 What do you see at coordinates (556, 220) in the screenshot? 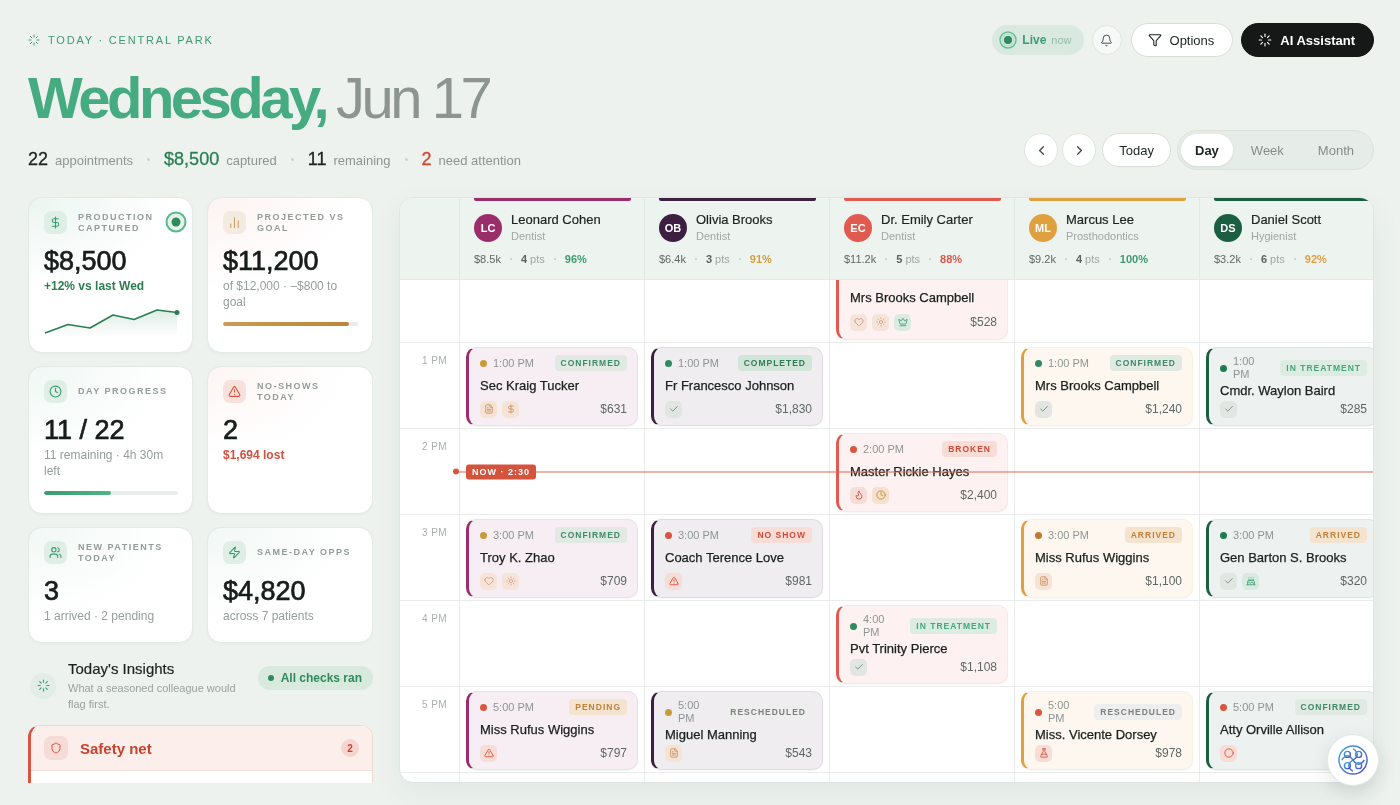
I see `provider-name: Leonard Cohen` at bounding box center [556, 220].